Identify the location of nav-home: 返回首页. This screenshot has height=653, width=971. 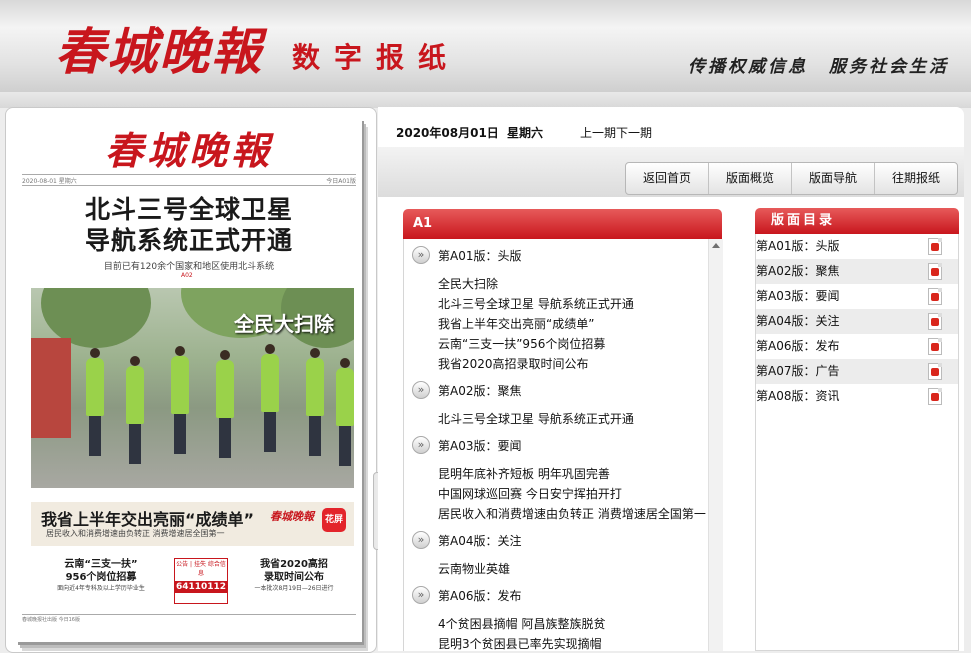
(667, 178).